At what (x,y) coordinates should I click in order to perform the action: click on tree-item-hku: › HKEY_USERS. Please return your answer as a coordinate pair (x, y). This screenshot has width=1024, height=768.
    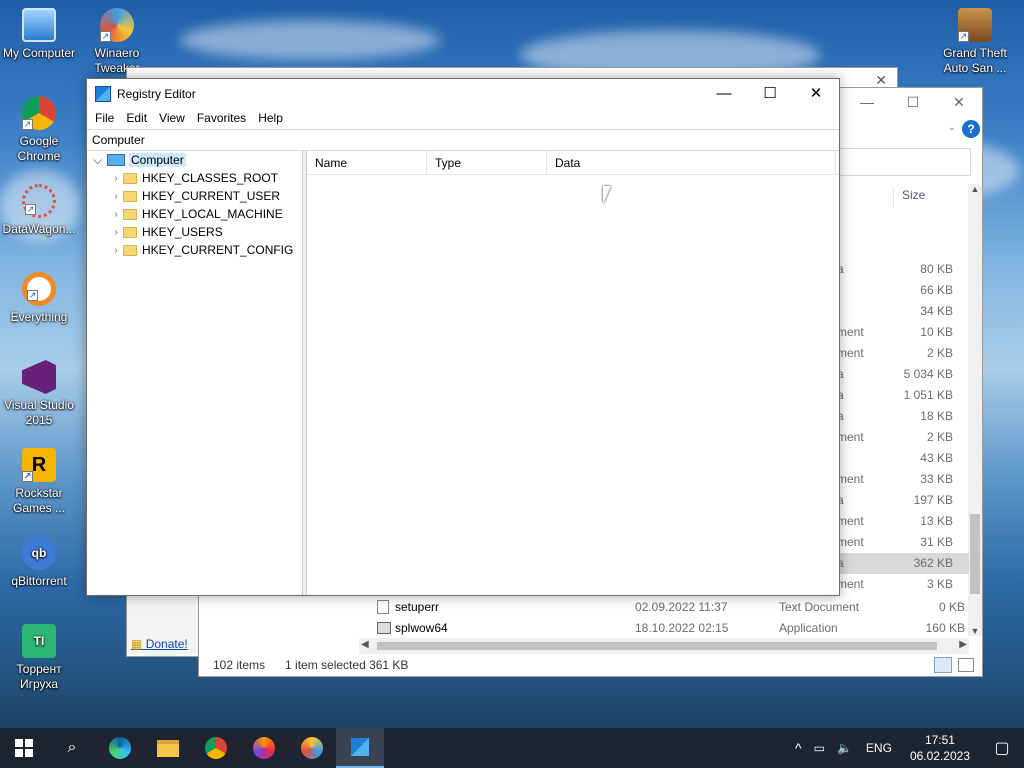
    Looking at the image, I should click on (194, 232).